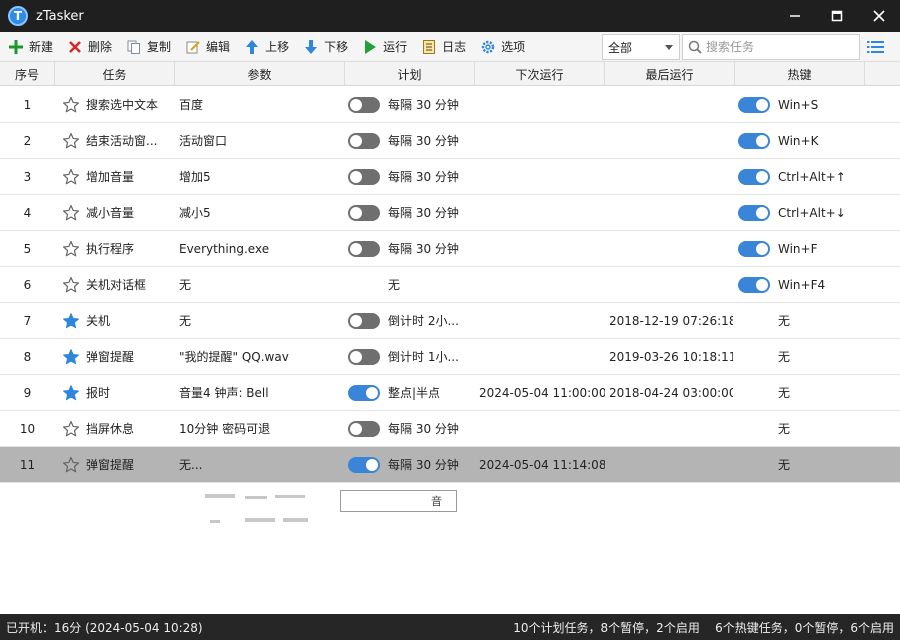 Image resolution: width=900 pixels, height=640 pixels. Describe the element at coordinates (450, 213) in the screenshot. I see `table-row: 4 减小音量 减小5 每隔 30 分钟 Ctrl+Alt+↓` at that location.